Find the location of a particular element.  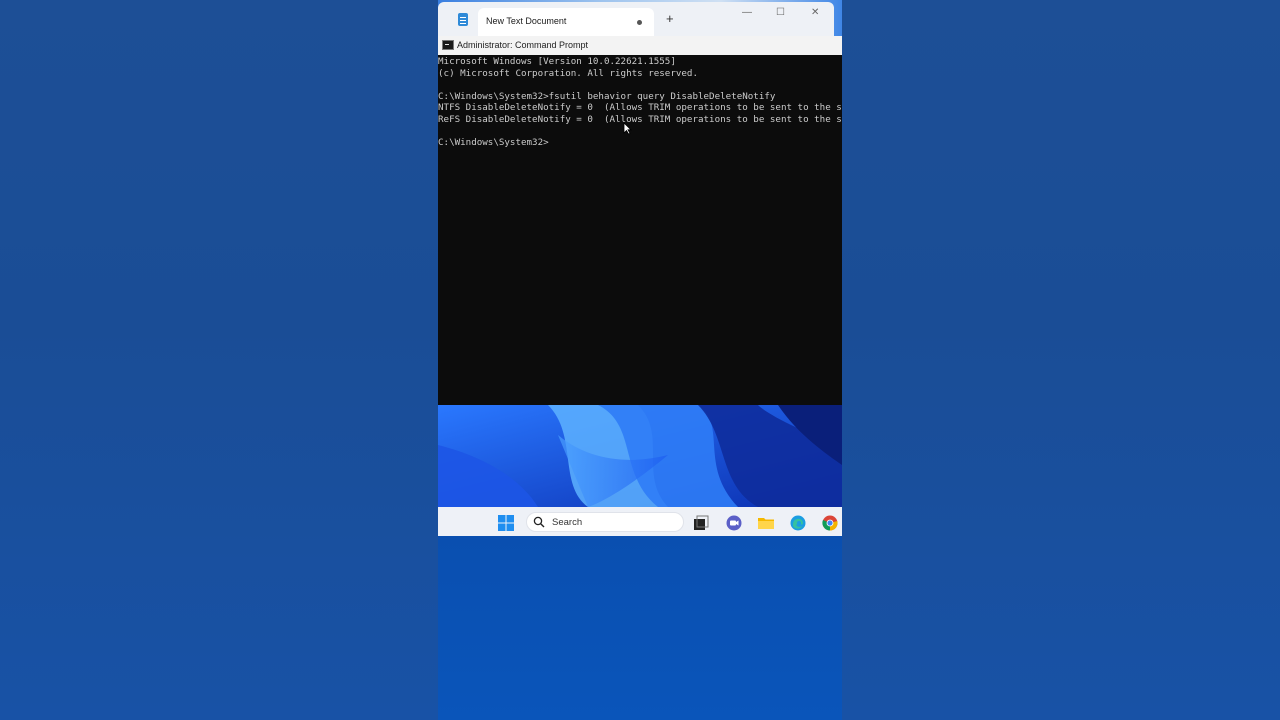

minimize-button: — is located at coordinates (747, 12).